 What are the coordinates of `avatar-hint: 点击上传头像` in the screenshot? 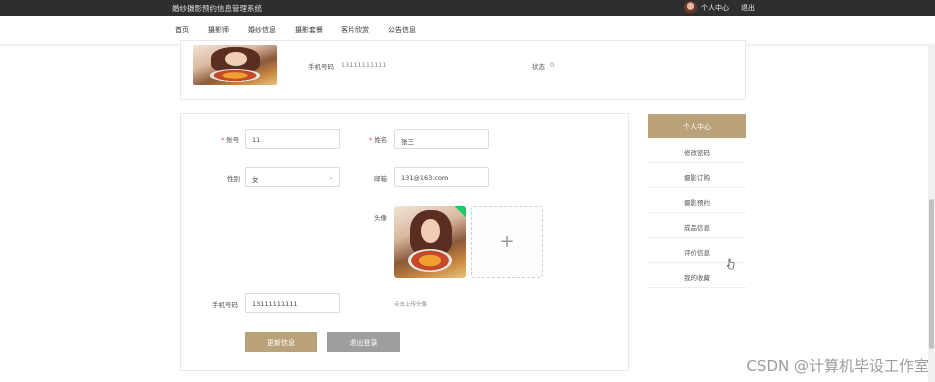 It's located at (411, 305).